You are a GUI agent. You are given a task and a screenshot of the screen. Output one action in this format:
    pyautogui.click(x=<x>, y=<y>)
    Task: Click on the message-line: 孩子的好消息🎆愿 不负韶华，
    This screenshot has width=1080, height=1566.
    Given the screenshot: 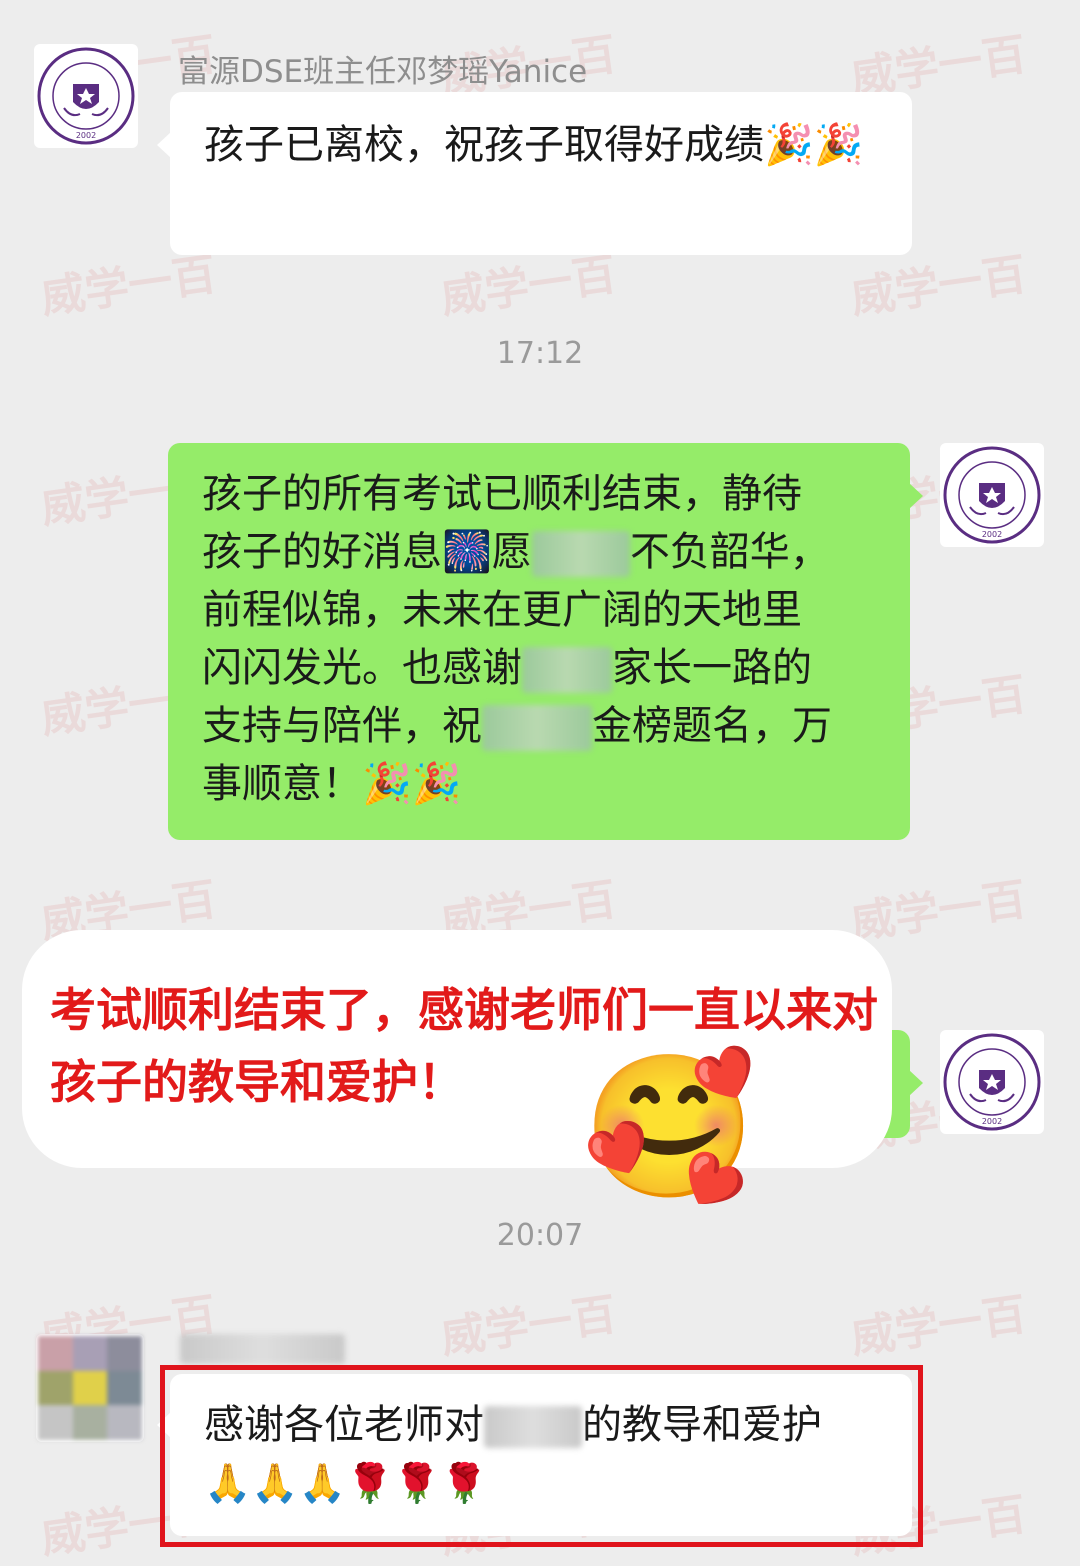 What is the action you would take?
    pyautogui.click(x=546, y=552)
    